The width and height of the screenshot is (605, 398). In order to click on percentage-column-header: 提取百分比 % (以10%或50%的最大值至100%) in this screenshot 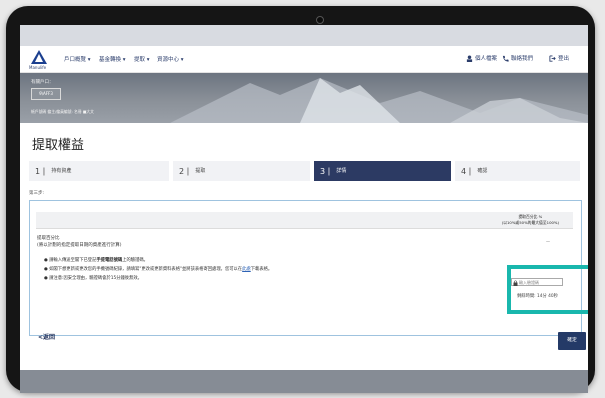, I will do `click(530, 219)`.